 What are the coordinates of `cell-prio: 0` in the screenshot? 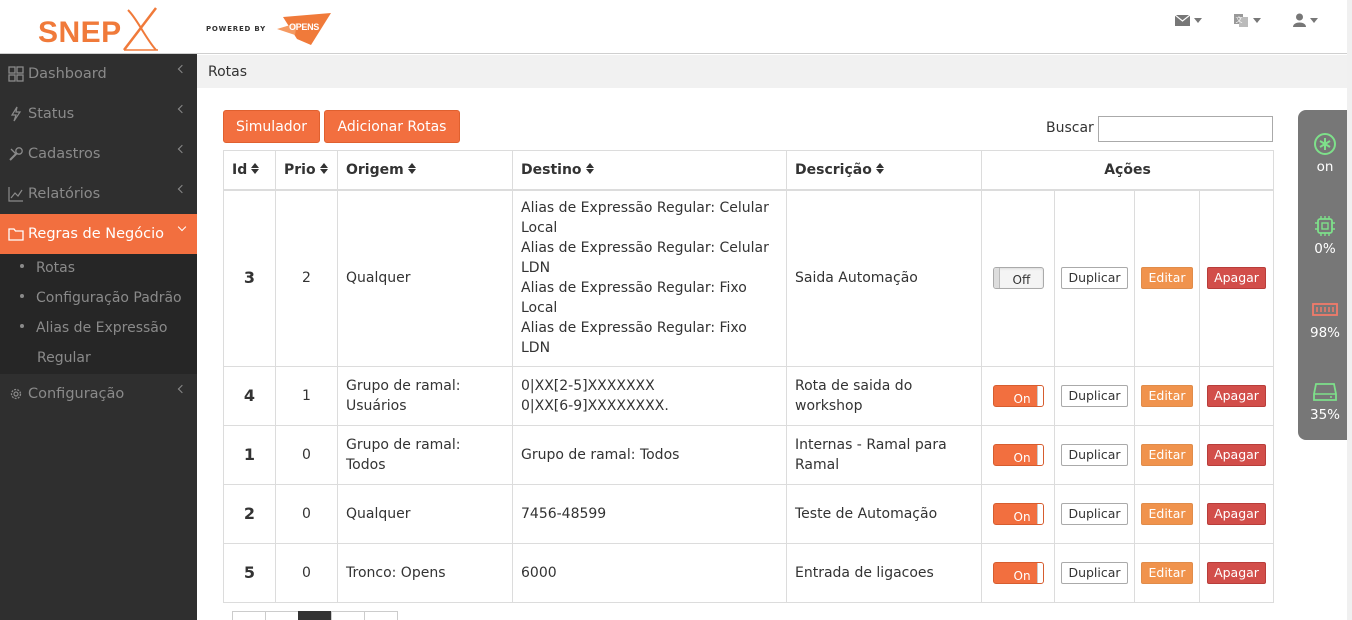 It's located at (306, 514).